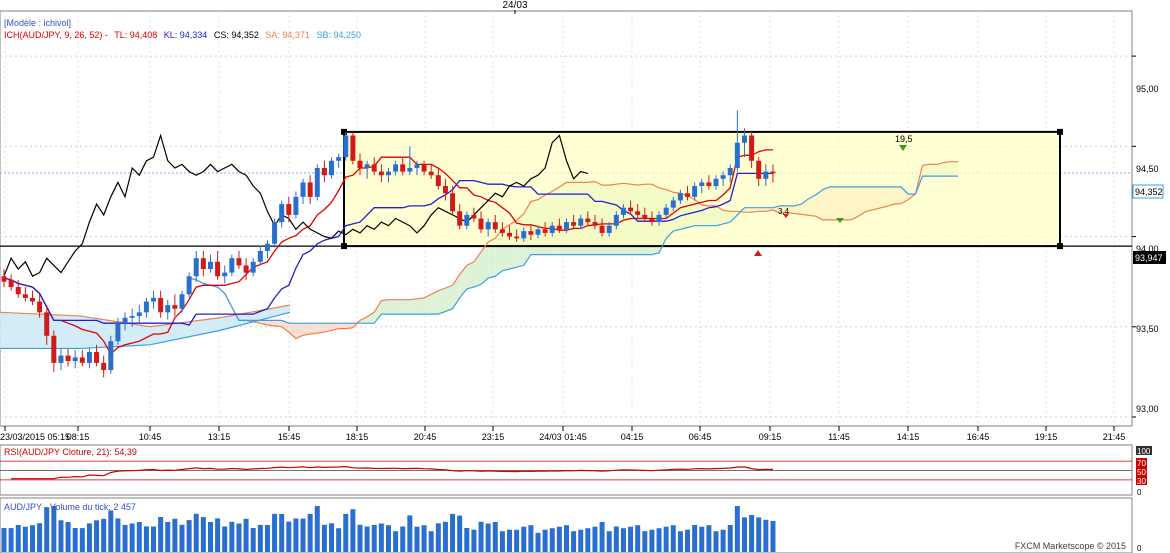 The width and height of the screenshot is (1170, 553). Describe the element at coordinates (78, 437) in the screenshot. I see `x-tick-label: 08:15` at that location.